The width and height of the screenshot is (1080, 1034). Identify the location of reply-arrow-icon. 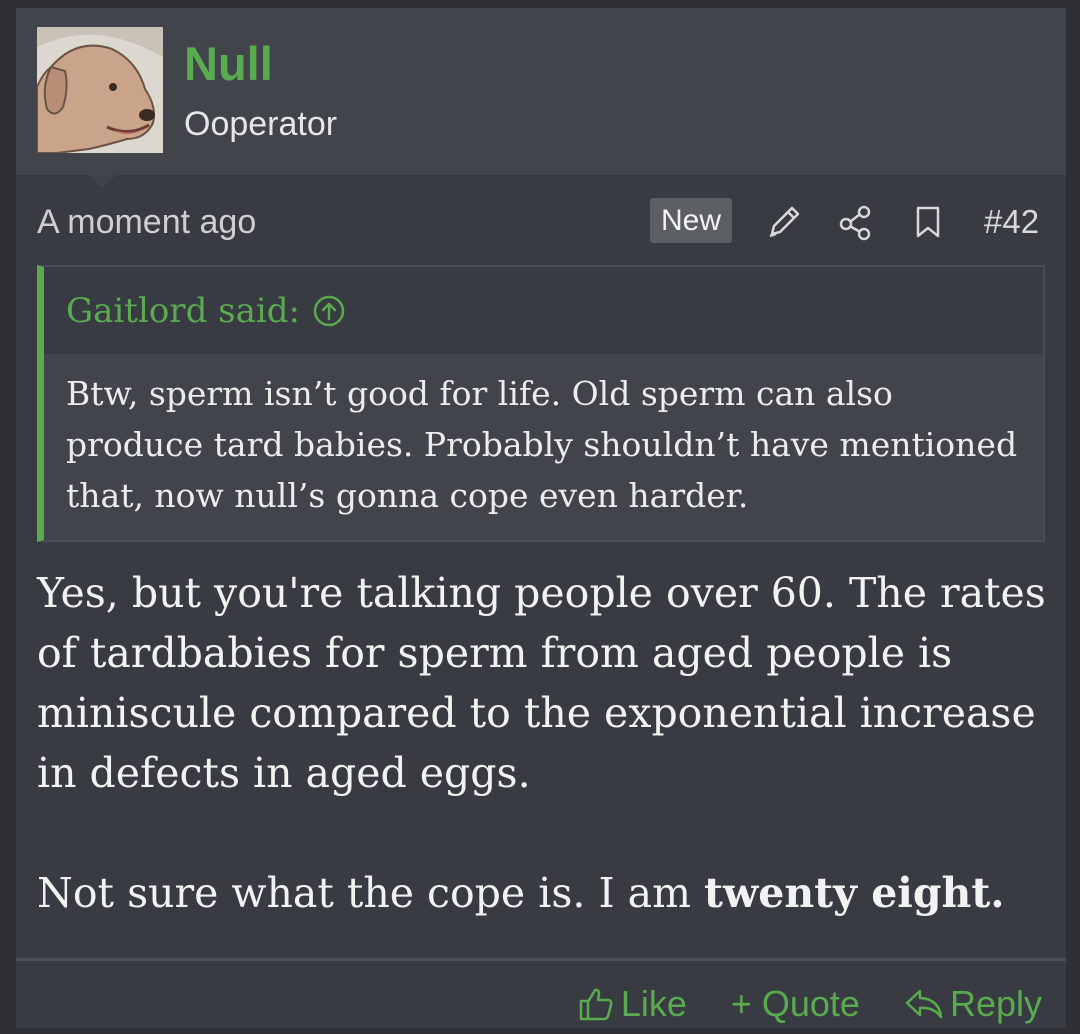
(924, 1004).